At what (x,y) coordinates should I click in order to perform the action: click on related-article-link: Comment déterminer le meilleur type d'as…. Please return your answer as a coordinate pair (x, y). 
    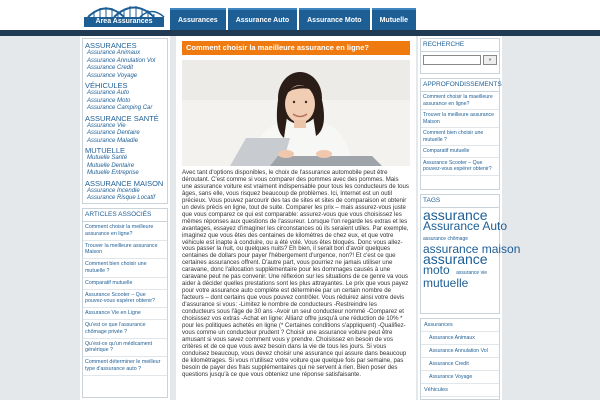
    Looking at the image, I should click on (125, 366).